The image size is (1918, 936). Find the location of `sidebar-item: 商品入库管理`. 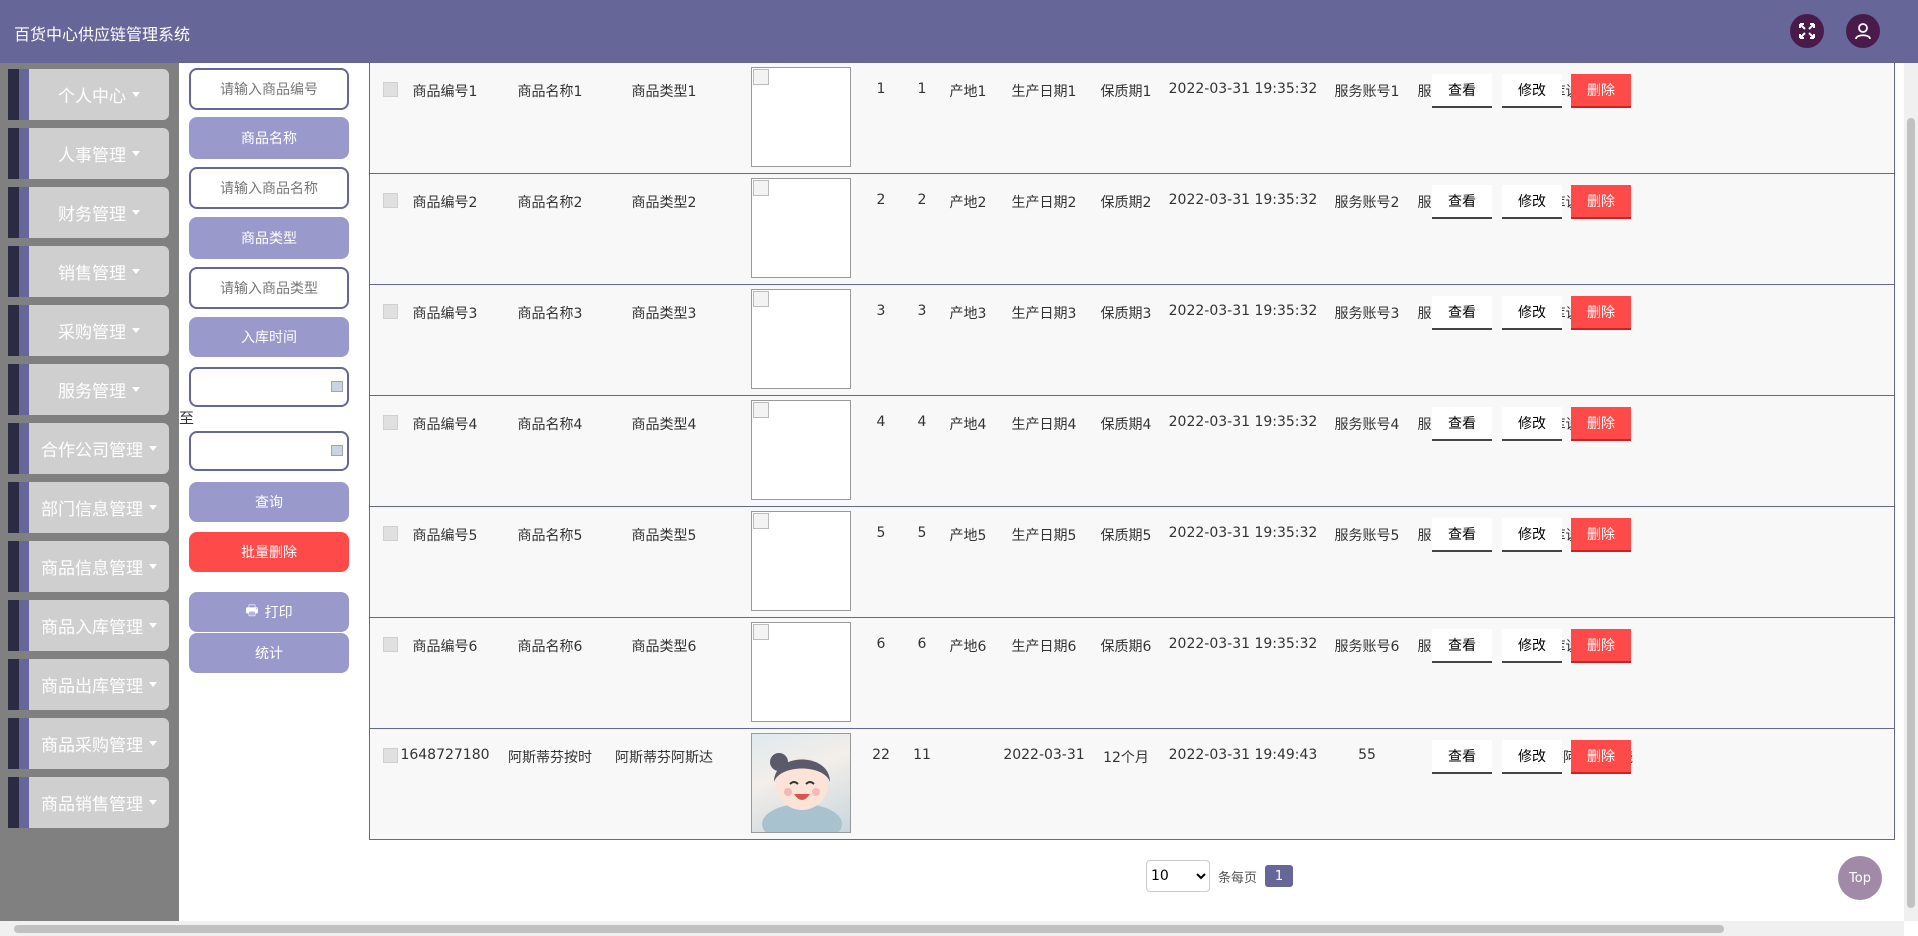

sidebar-item: 商品入库管理 is located at coordinates (88, 625).